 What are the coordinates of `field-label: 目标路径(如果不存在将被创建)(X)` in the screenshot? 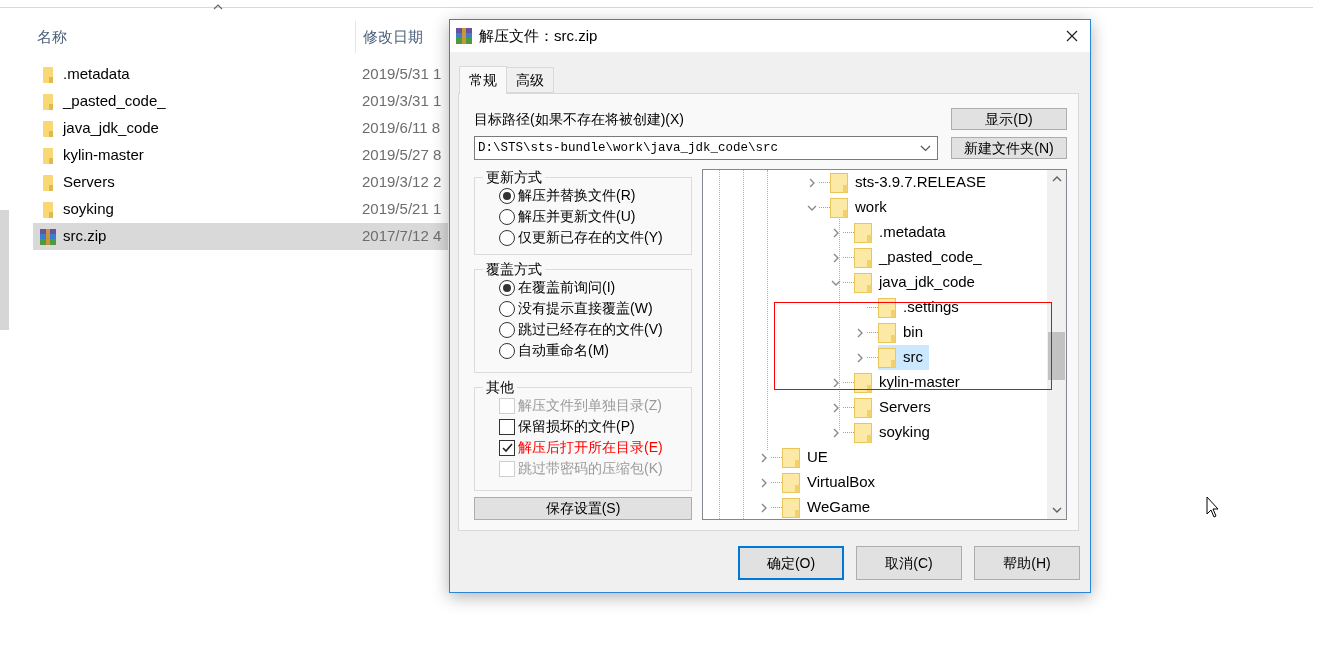 It's located at (579, 119).